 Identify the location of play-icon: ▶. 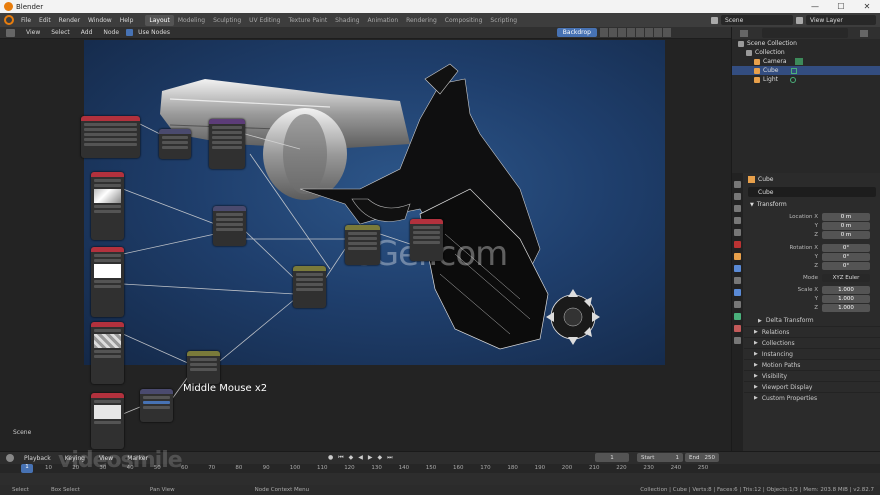
(370, 458).